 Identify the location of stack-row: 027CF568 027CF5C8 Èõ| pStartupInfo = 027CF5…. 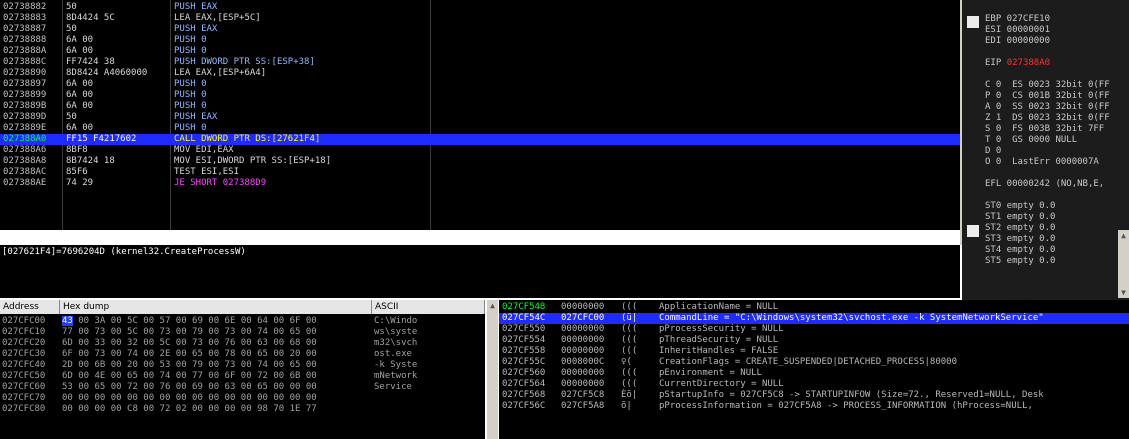
(814, 395).